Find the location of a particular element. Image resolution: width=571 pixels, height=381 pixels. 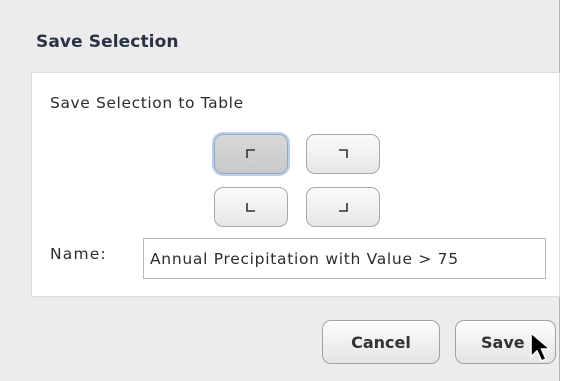

top-right-corner-button is located at coordinates (343, 154).